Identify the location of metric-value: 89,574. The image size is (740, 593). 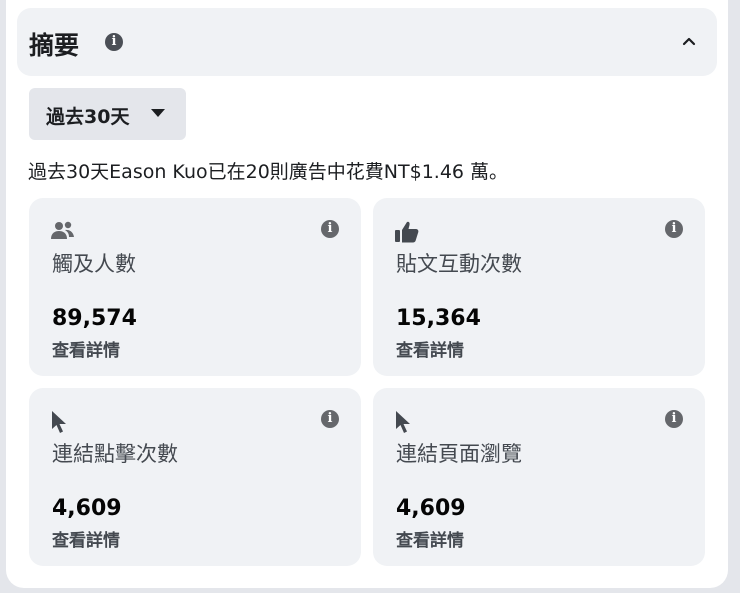
(94, 318).